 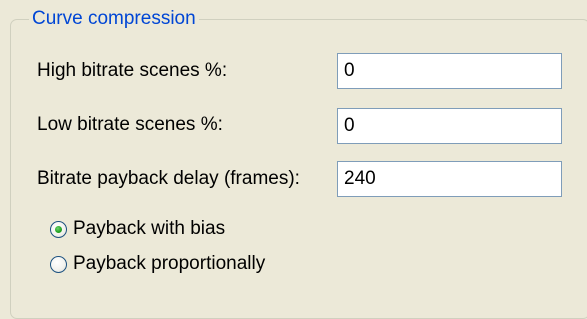 What do you see at coordinates (58, 264) in the screenshot?
I see `radio-unselected-icon` at bounding box center [58, 264].